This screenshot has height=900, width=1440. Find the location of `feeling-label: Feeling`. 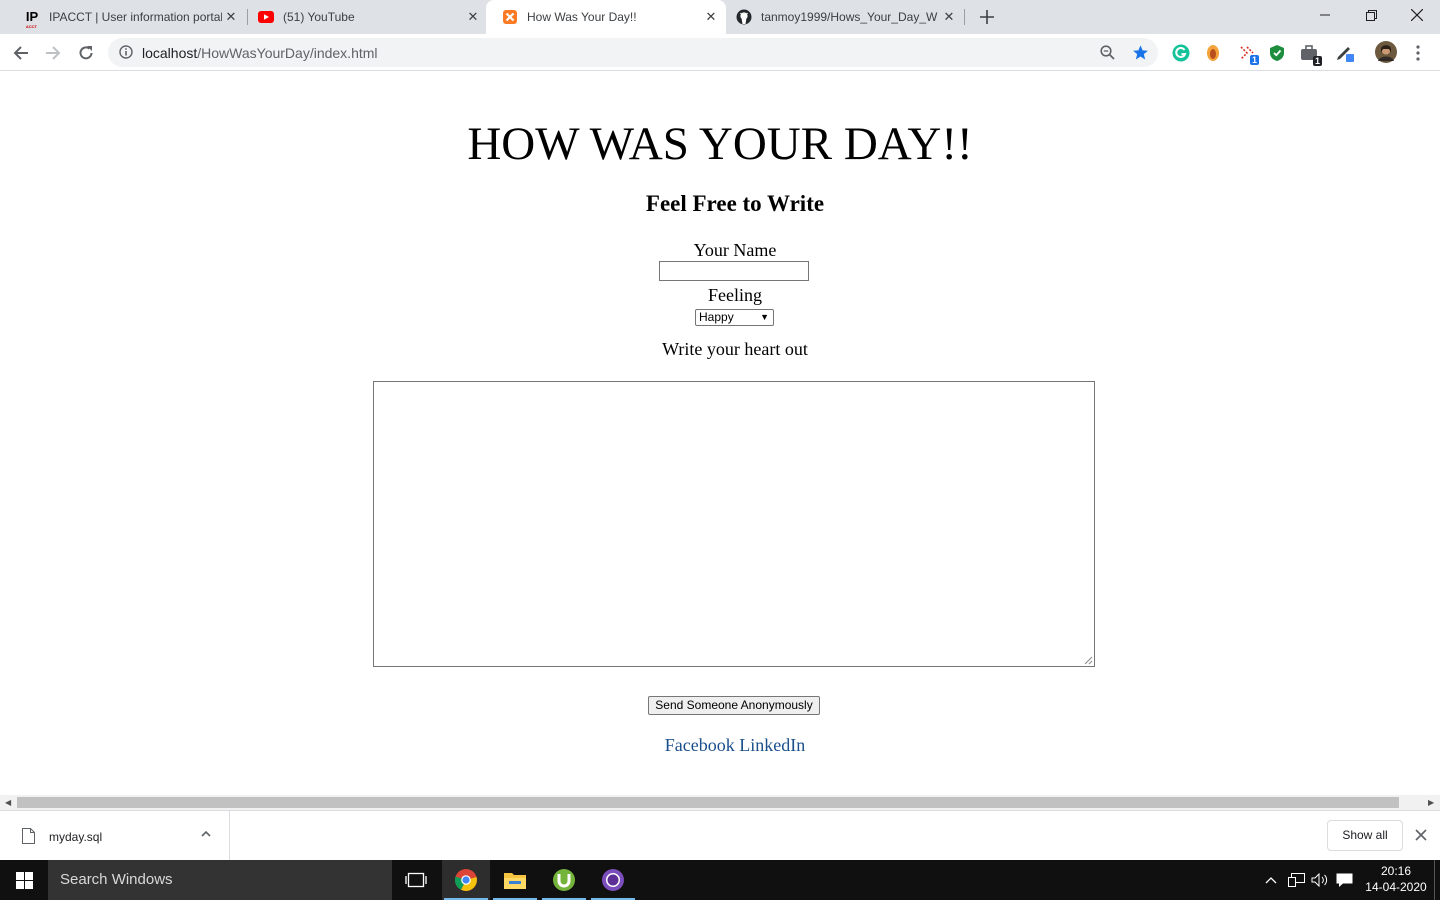

feeling-label: Feeling is located at coordinates (735, 295).